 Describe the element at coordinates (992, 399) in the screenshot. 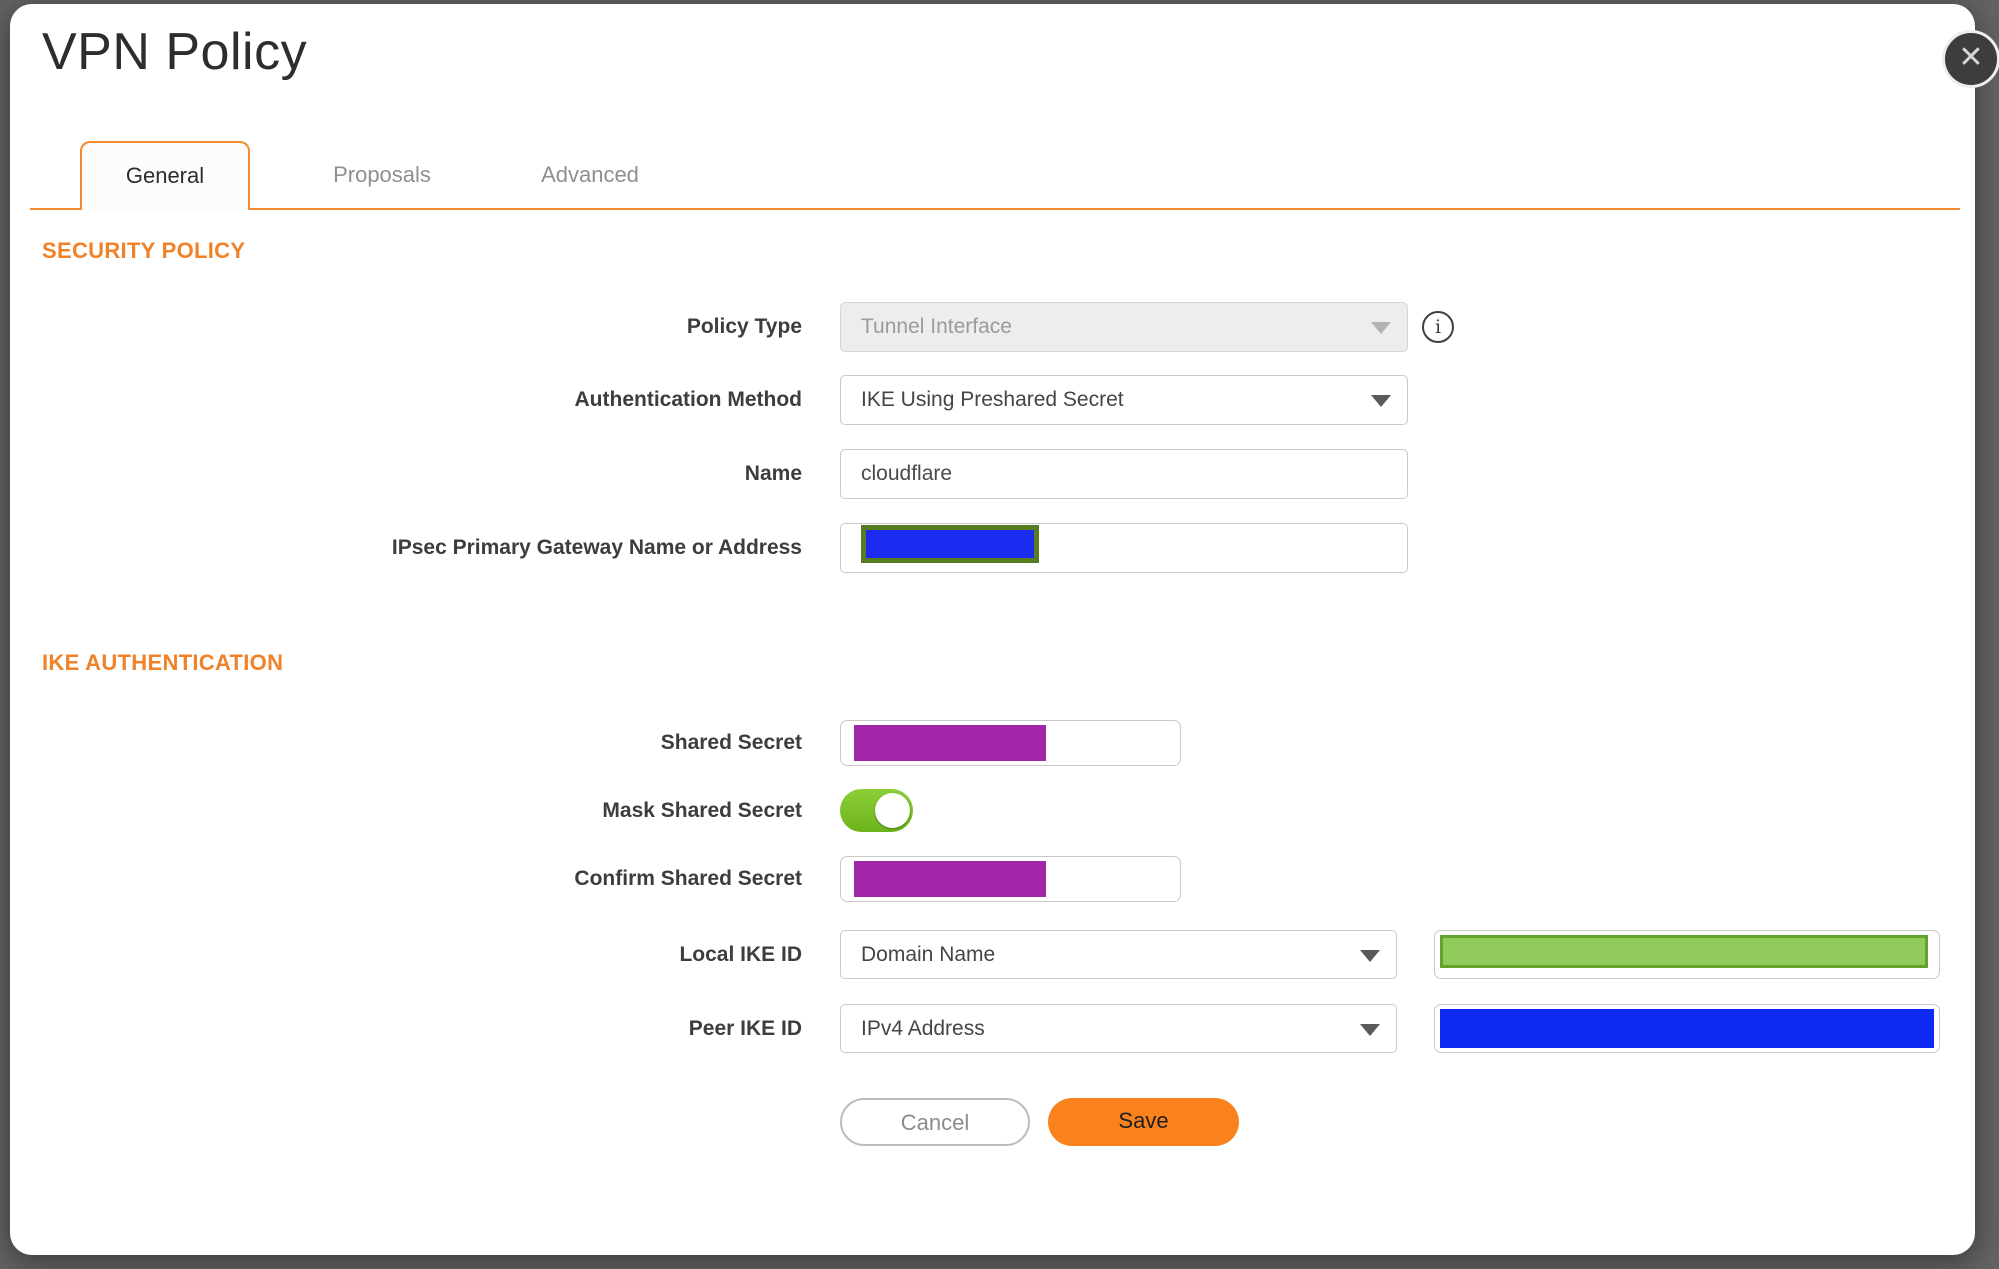

I see `authentication-method-selected-value: IKE Using Preshared Secret` at that location.